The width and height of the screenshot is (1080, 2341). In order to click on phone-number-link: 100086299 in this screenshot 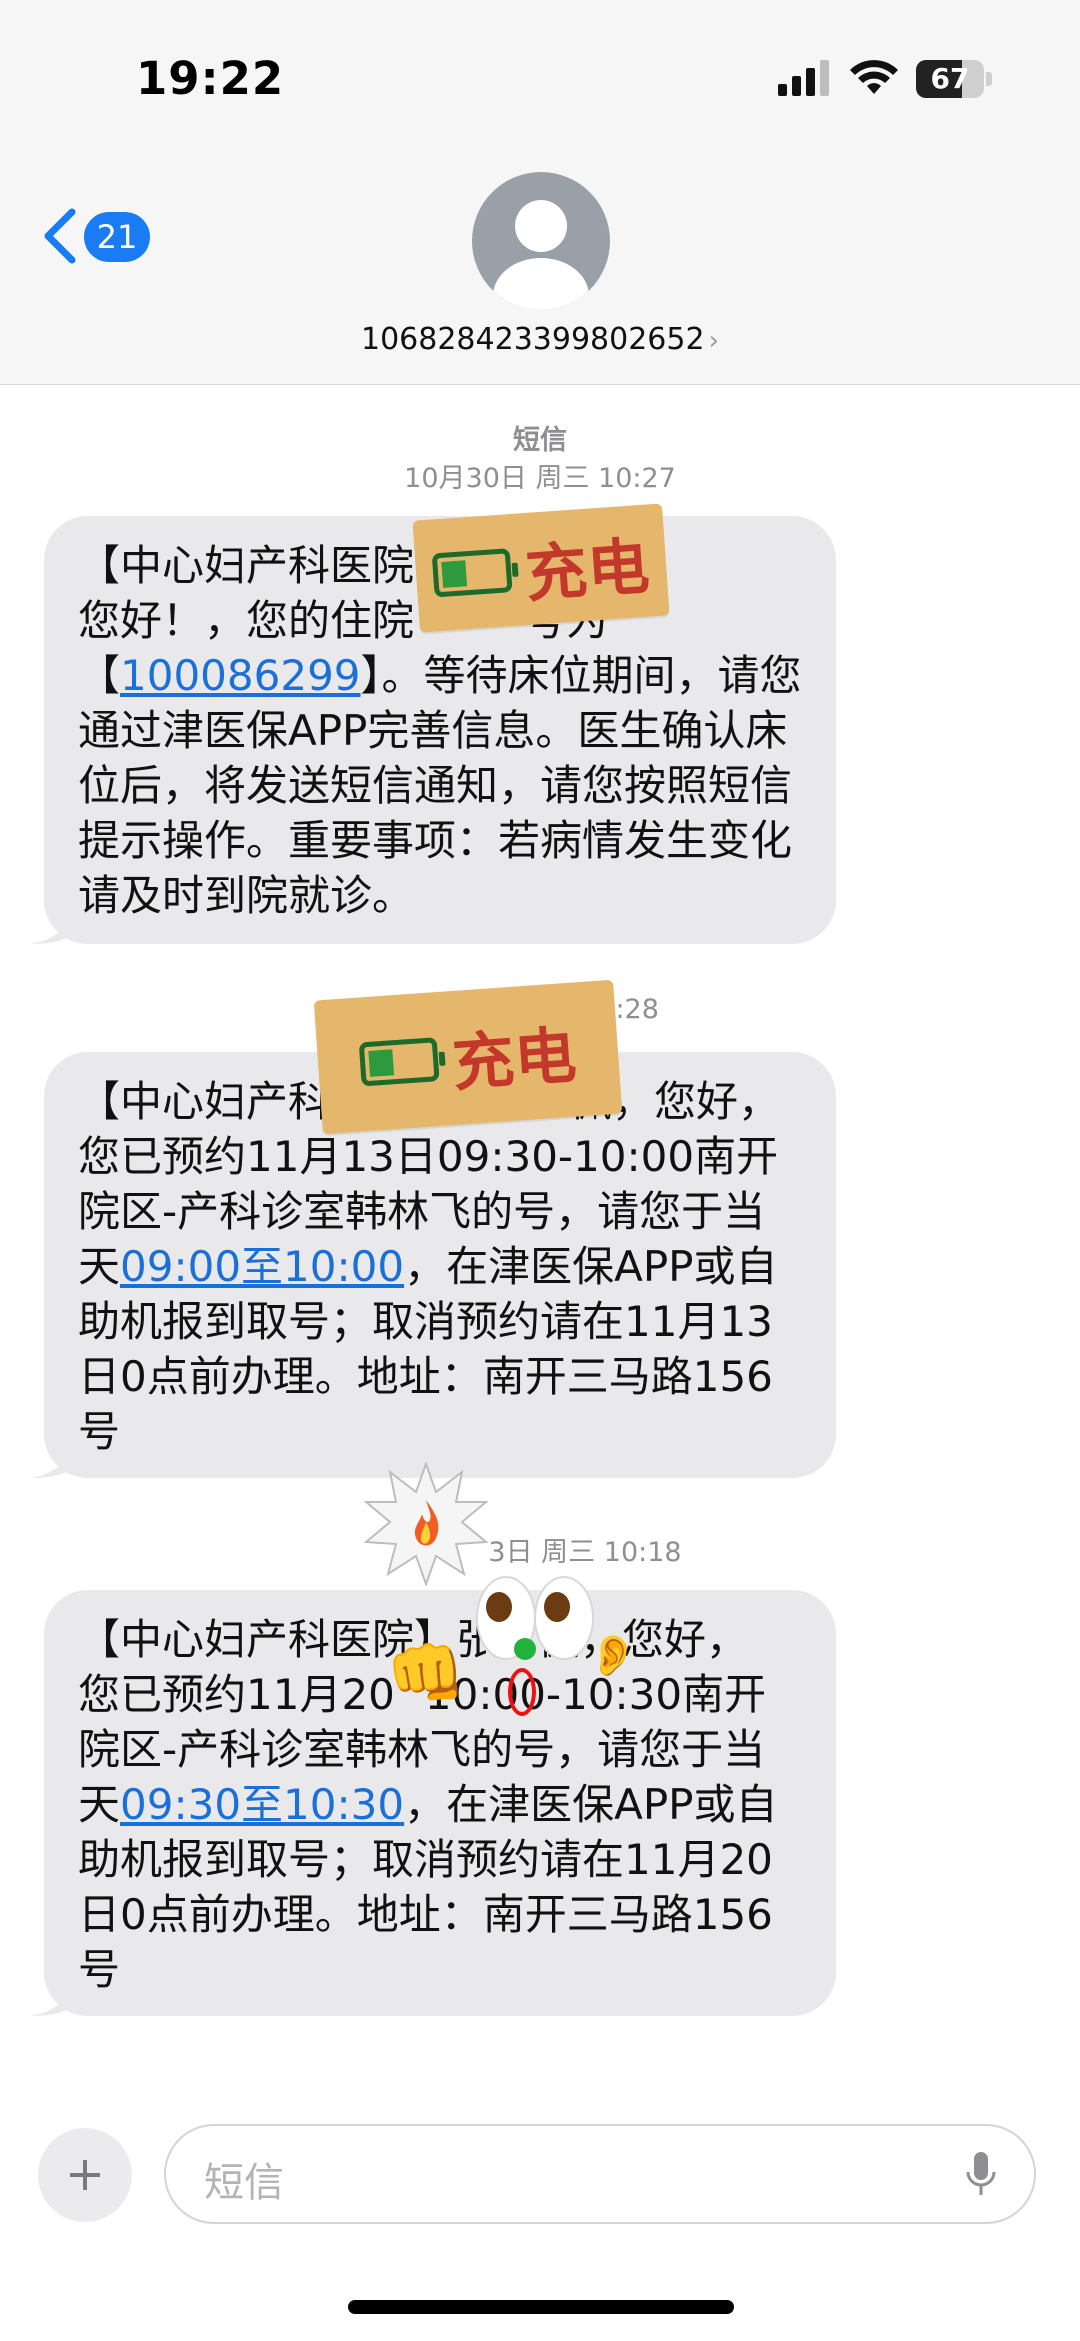, I will do `click(240, 675)`.